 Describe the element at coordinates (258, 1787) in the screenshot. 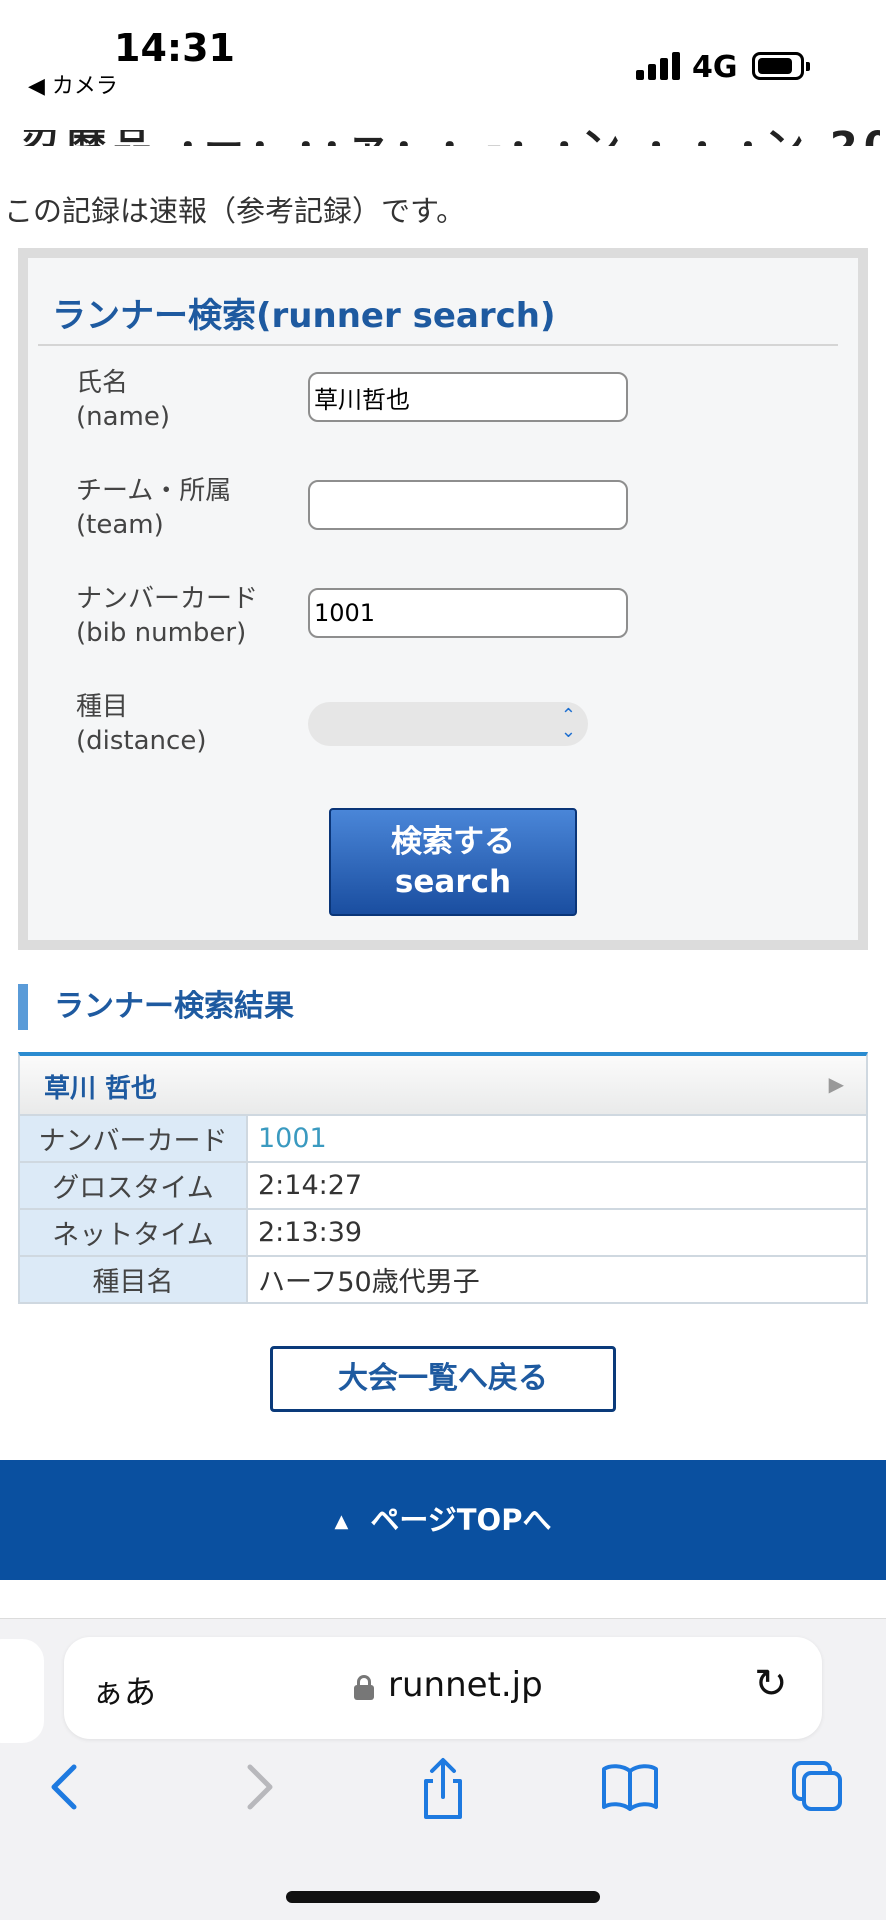

I see `forward-icon` at that location.